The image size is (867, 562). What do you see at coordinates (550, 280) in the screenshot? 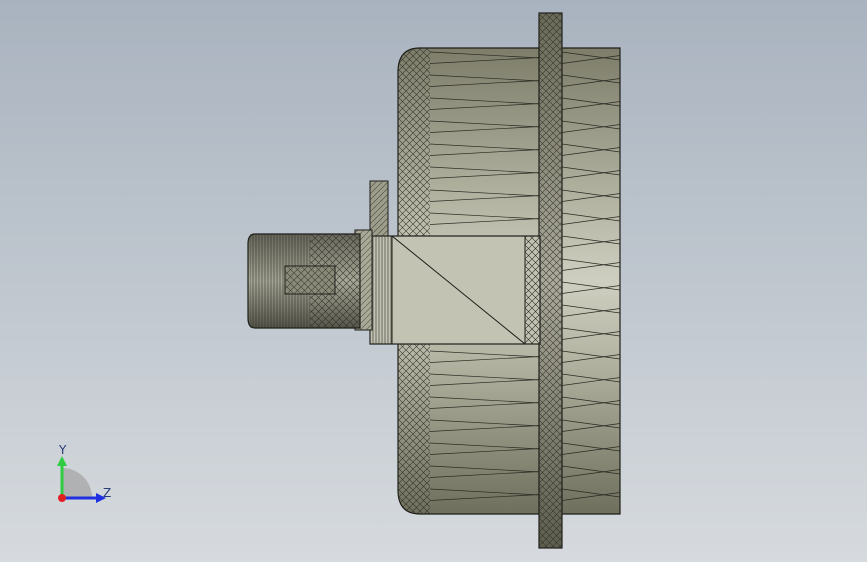
I see `flange-ring` at bounding box center [550, 280].